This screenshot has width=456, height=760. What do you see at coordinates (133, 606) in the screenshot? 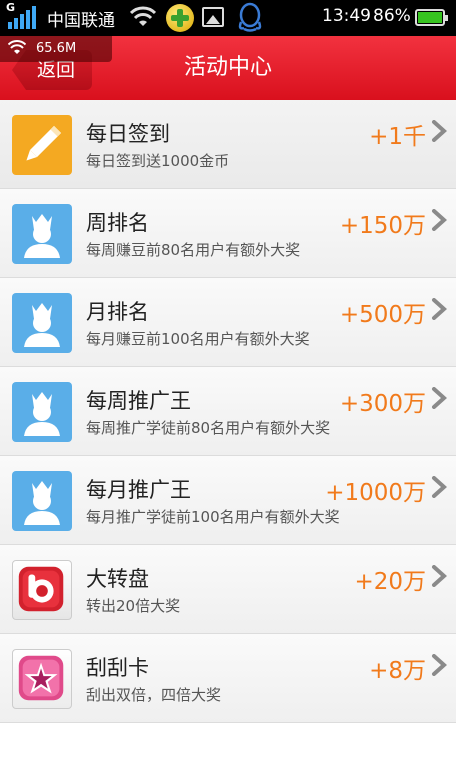
I see `activity-desc: 转出20倍大奖` at bounding box center [133, 606].